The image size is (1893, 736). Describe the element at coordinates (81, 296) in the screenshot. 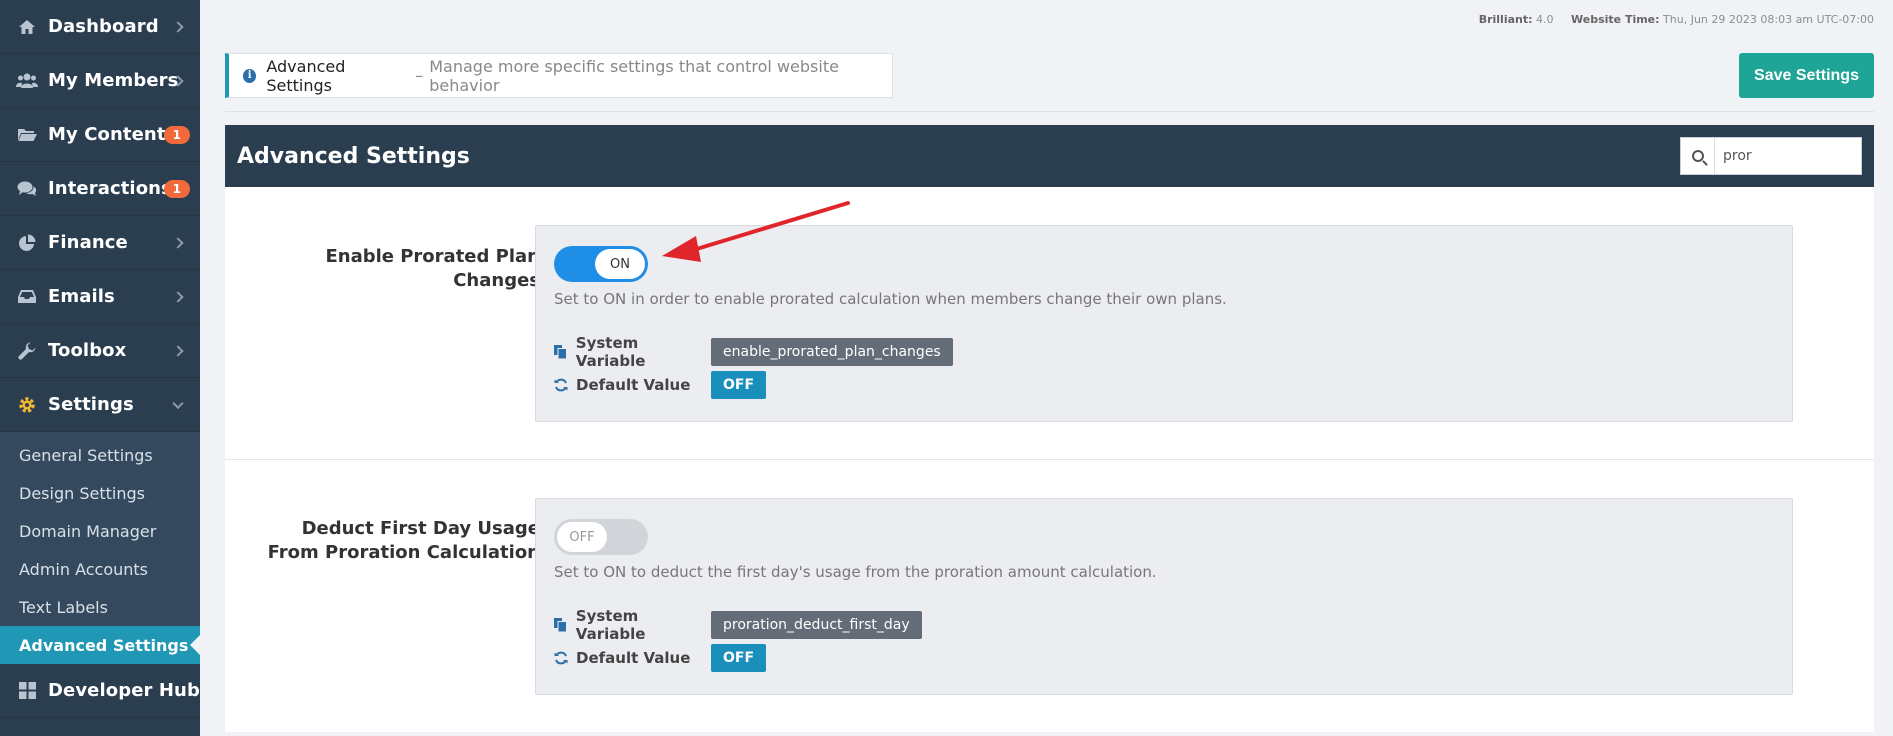

I see `sidebar-item-label: Emails` at that location.